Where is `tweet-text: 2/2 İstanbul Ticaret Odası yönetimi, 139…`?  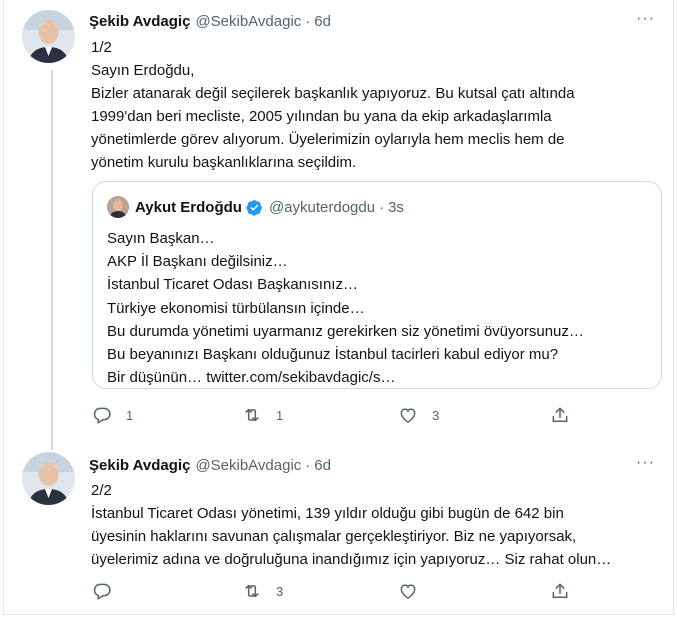
tweet-text: 2/2 İstanbul Ticaret Odası yönetimi, 139… is located at coordinates (376, 525).